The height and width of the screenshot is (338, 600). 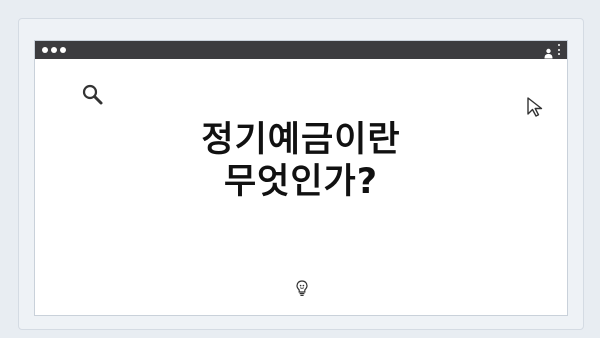 I want to click on window-controls, so click(x=54, y=50).